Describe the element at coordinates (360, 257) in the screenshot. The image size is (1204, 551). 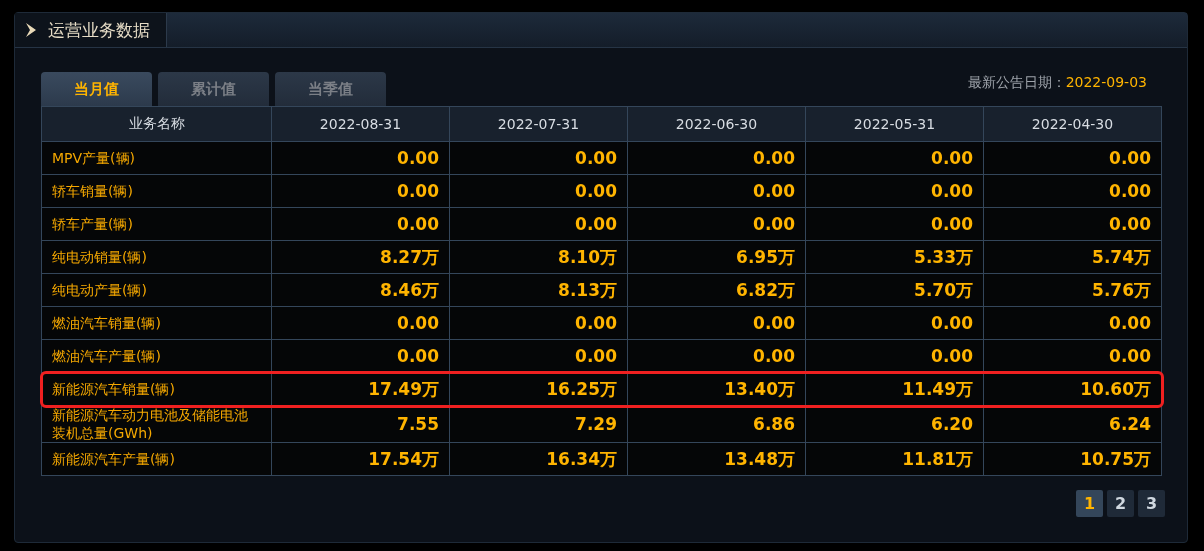
I see `table-cell: 8.27万` at that location.